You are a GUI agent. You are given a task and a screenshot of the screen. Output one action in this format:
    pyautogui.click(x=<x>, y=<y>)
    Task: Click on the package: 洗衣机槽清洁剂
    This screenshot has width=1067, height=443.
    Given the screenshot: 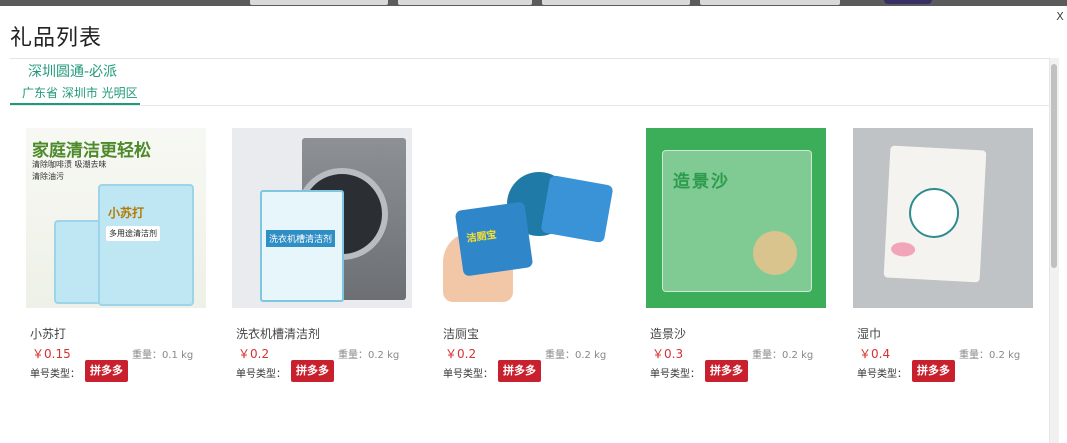 What is the action you would take?
    pyautogui.click(x=302, y=246)
    